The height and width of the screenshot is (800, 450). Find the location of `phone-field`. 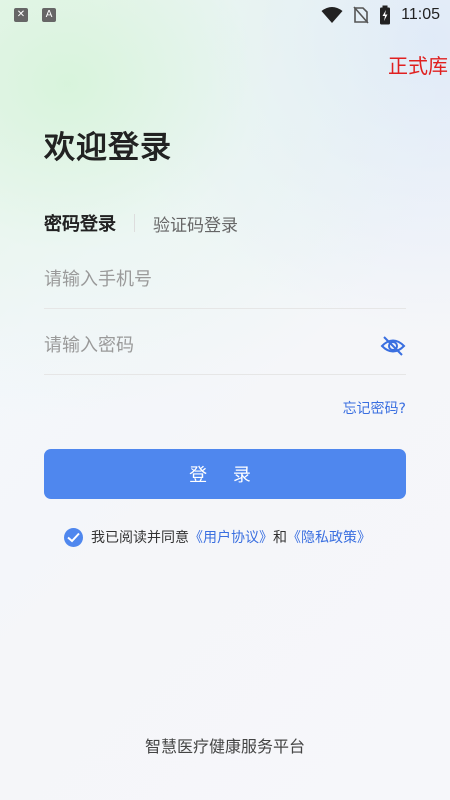

phone-field is located at coordinates (225, 280).